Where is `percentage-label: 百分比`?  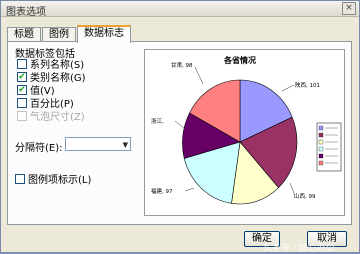
percentage-label: 百分比 is located at coordinates (45, 104).